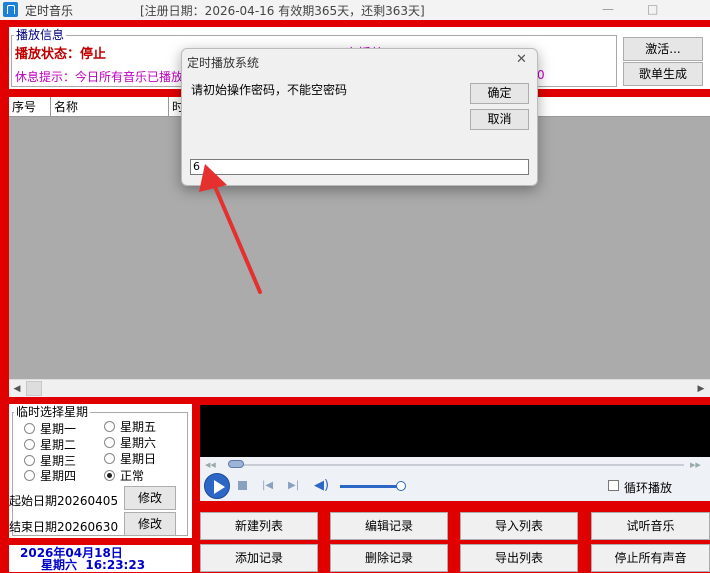  What do you see at coordinates (93, 565) in the screenshot?
I see `clock-time: 星期六 16:23:23` at bounding box center [93, 565].